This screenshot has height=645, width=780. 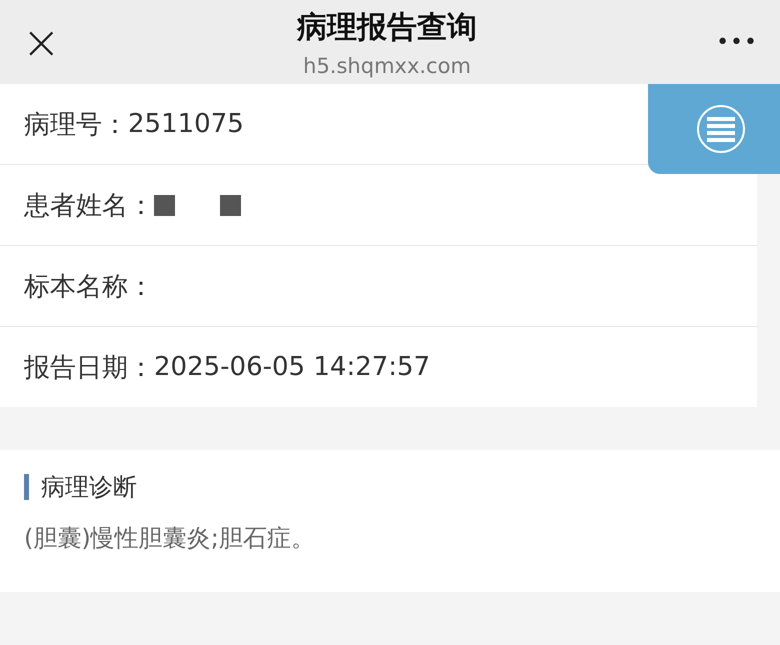 I want to click on close-button: ×, so click(x=40, y=42).